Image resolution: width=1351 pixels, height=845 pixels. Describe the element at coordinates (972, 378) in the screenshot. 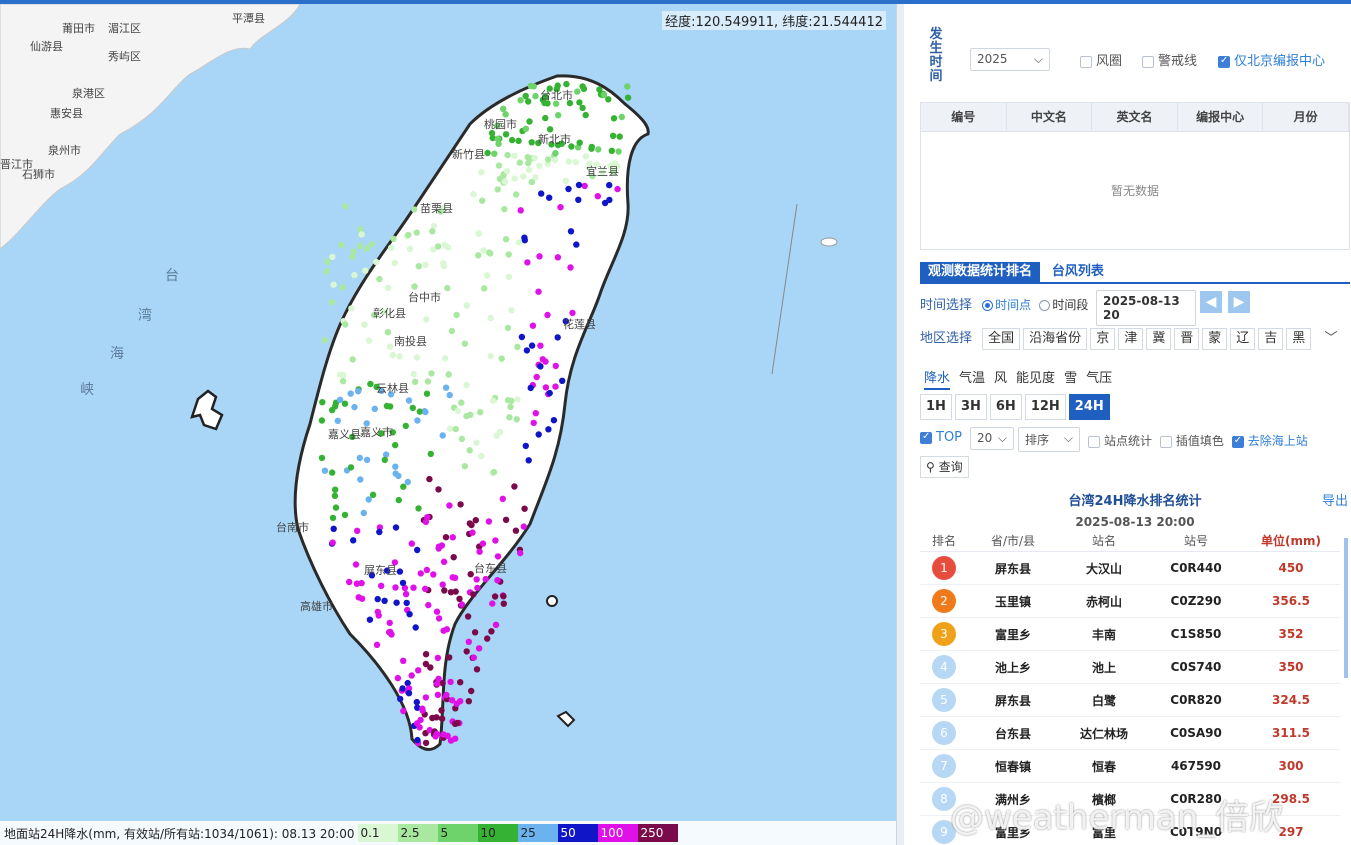

I see `element-tab: 气温` at that location.